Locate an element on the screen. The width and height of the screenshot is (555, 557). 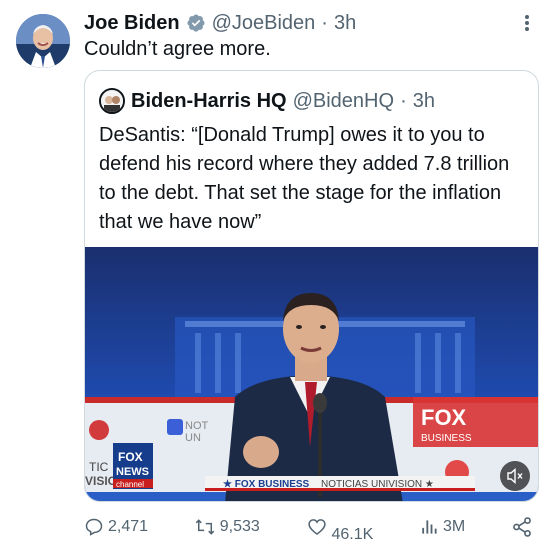
reply-icon is located at coordinates (94, 527).